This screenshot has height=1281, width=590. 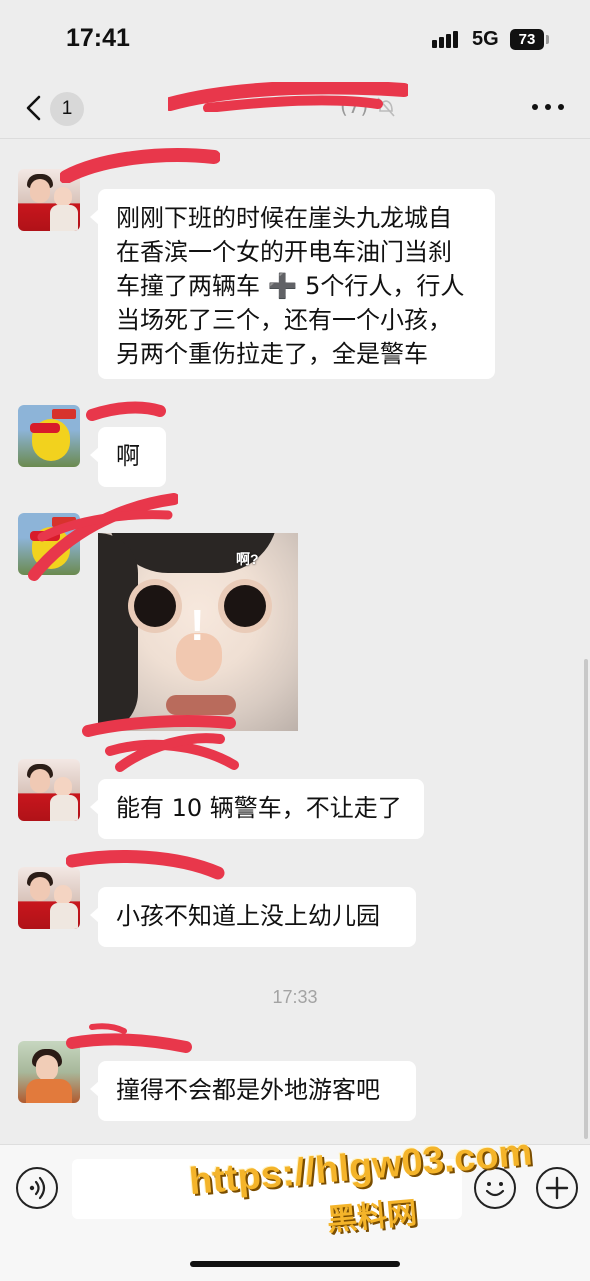 I want to click on unread-count-badge: 1, so click(x=67, y=109).